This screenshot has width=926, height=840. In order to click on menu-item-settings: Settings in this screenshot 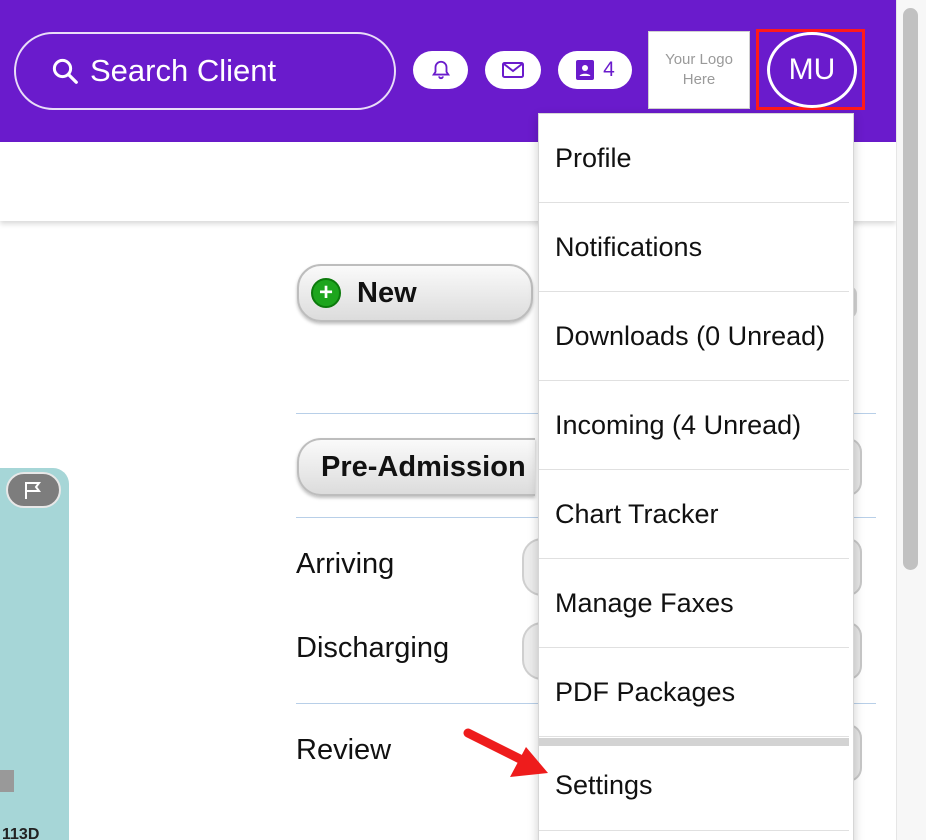, I will do `click(694, 785)`.